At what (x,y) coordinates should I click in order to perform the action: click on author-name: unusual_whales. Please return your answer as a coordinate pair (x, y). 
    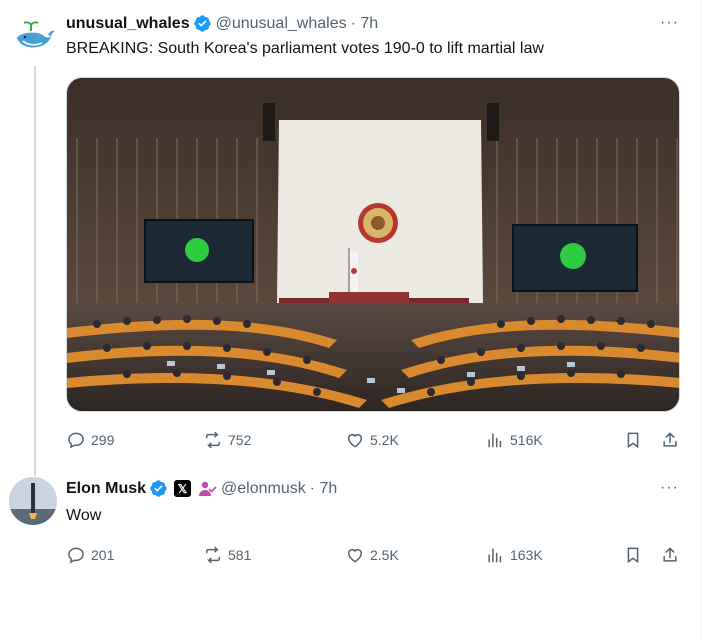
    Looking at the image, I should click on (128, 24).